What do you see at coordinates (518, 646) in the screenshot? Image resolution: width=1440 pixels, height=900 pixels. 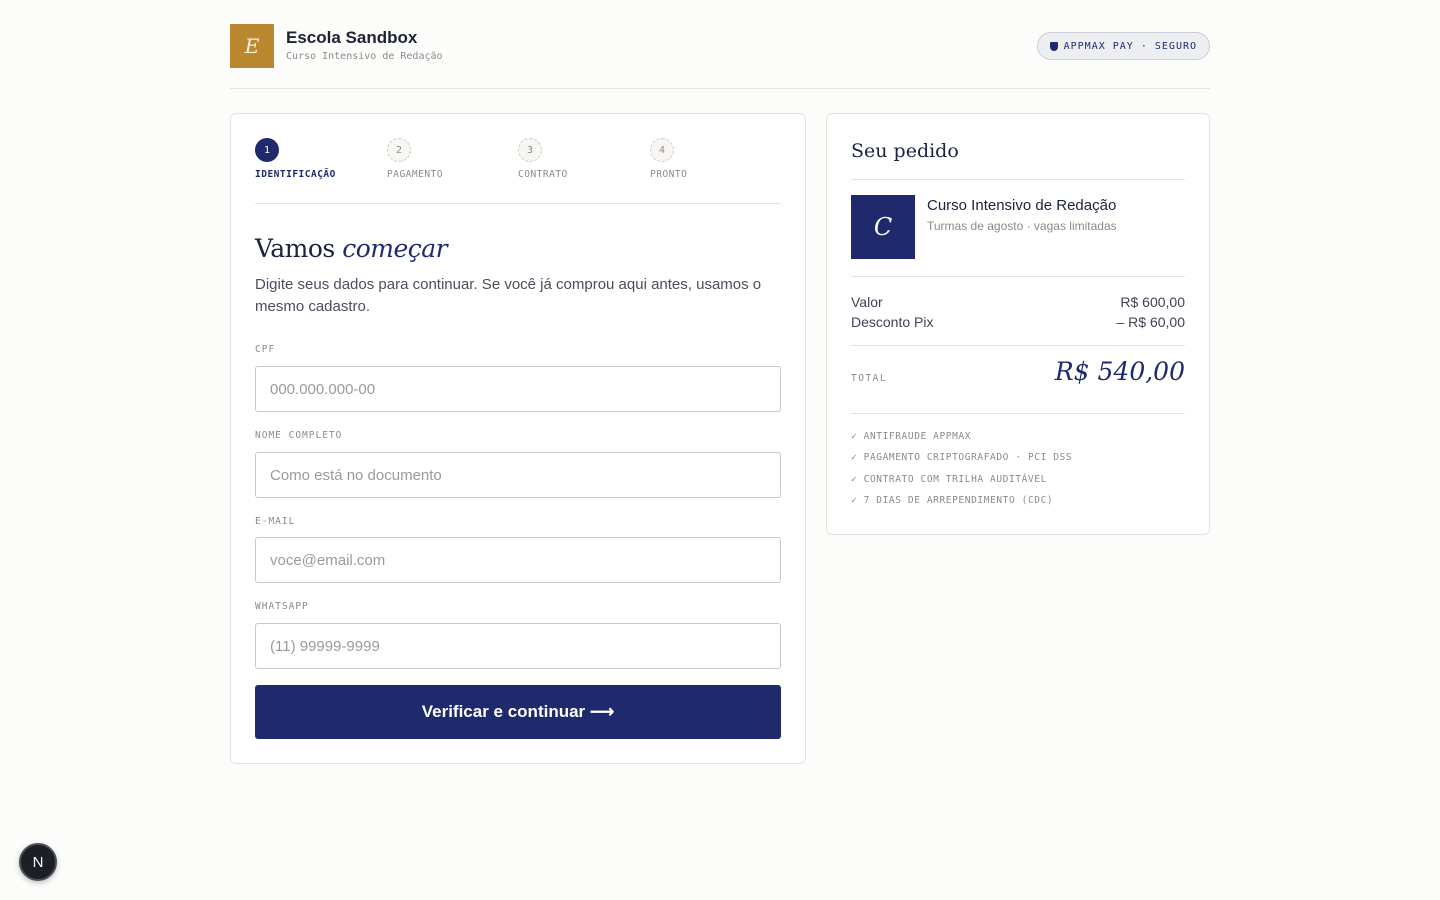 I see `whatsapp-input` at bounding box center [518, 646].